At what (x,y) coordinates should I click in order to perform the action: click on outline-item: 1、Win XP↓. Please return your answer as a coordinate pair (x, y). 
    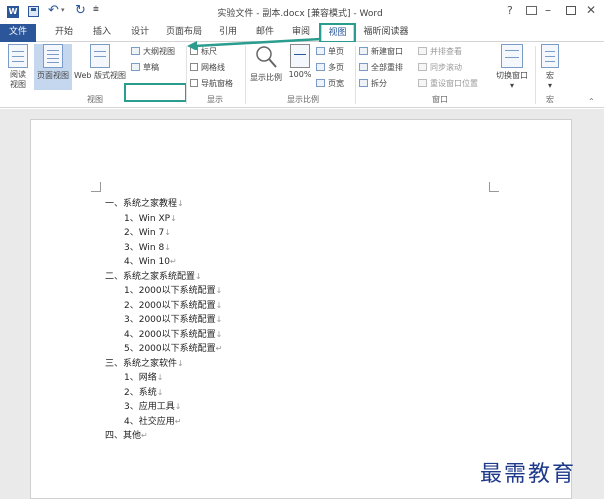
    Looking at the image, I should click on (150, 217).